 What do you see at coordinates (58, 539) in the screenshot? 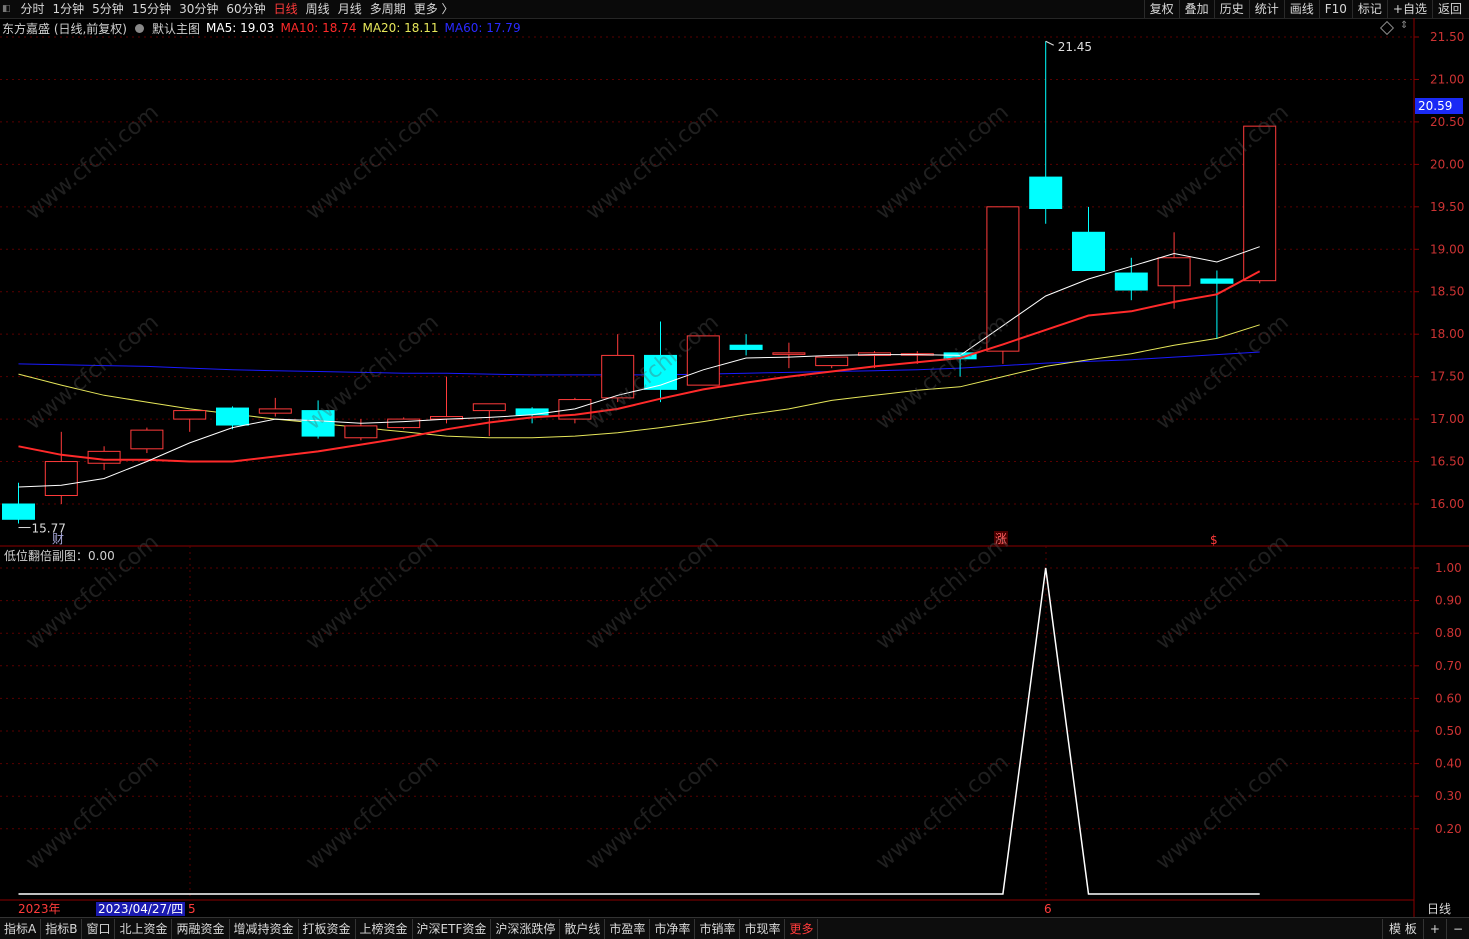
I see `fin-marker: 财` at bounding box center [58, 539].